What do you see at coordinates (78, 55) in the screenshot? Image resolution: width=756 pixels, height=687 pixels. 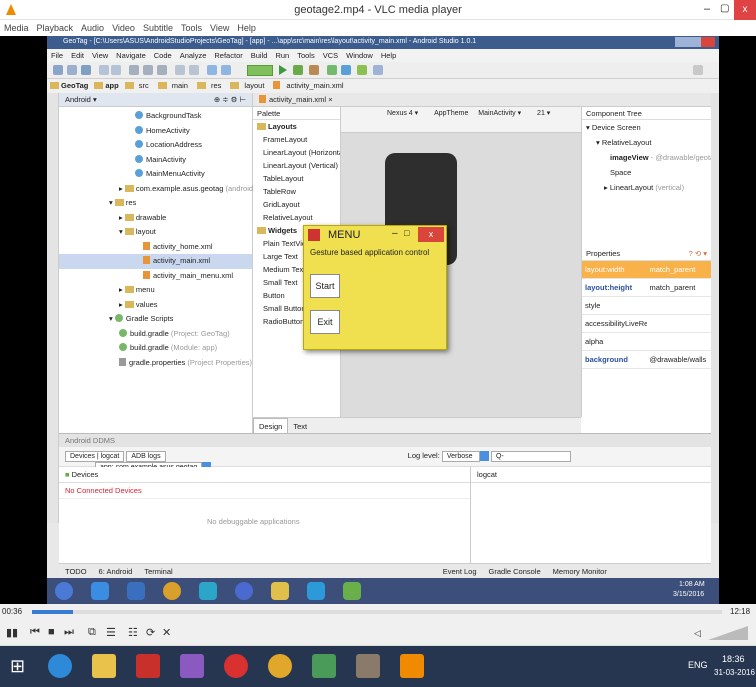 I see `as-menu-edit: Edit` at bounding box center [78, 55].